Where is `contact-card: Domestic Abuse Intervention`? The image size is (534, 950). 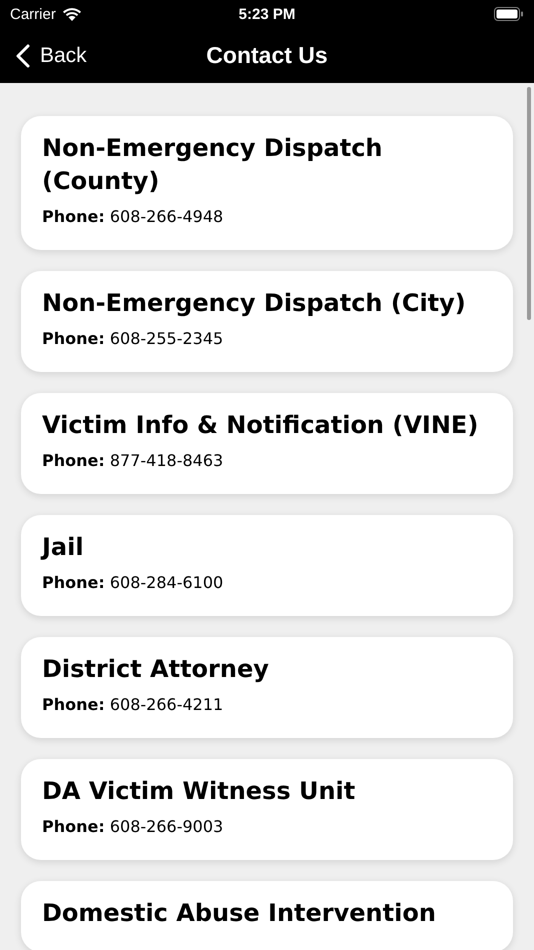
contact-card: Domestic Abuse Intervention is located at coordinates (267, 915).